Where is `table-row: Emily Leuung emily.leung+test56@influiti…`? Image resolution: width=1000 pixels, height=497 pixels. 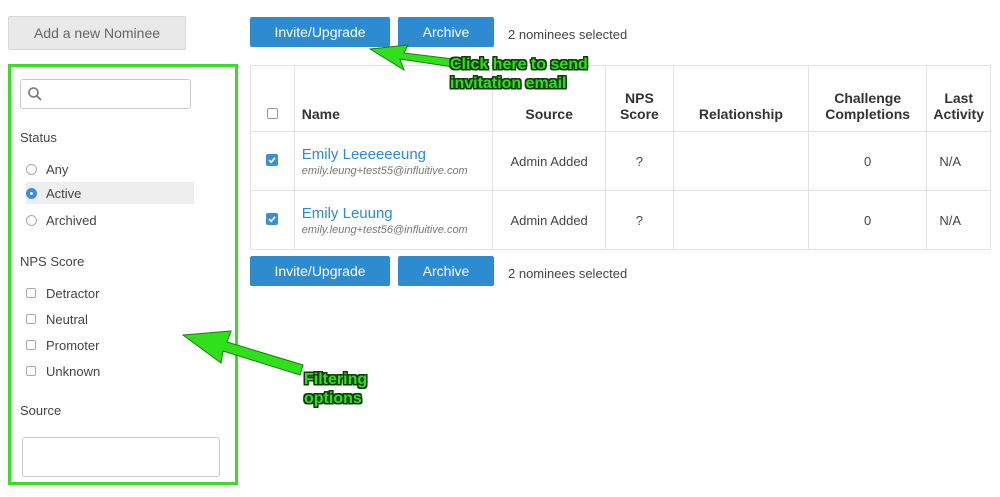 table-row: Emily Leuung emily.leung+test56@influiti… is located at coordinates (620, 220).